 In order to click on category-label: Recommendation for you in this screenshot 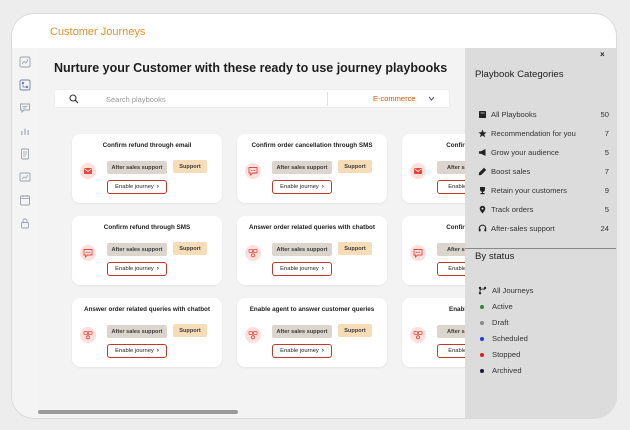, I will do `click(533, 133)`.